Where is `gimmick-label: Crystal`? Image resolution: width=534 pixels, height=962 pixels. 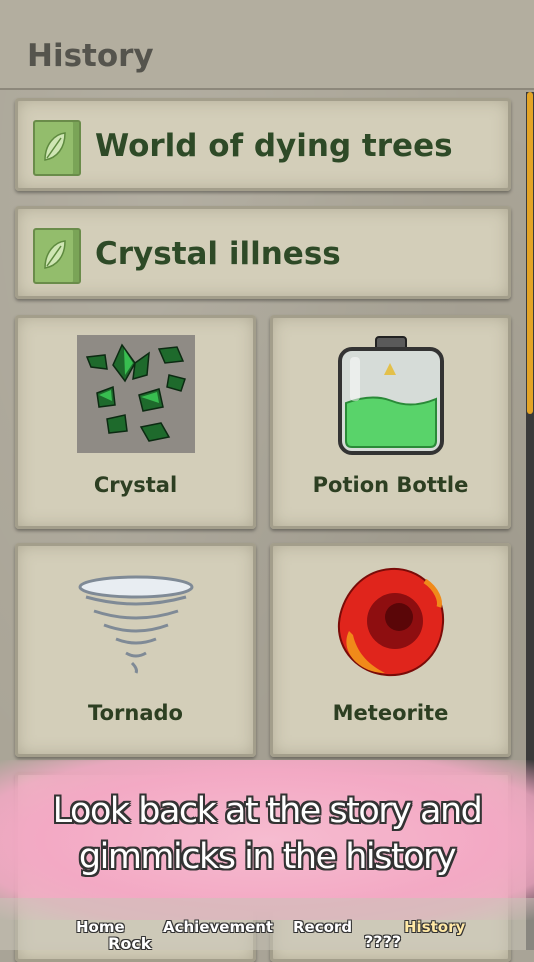
gimmick-label: Crystal is located at coordinates (135, 485).